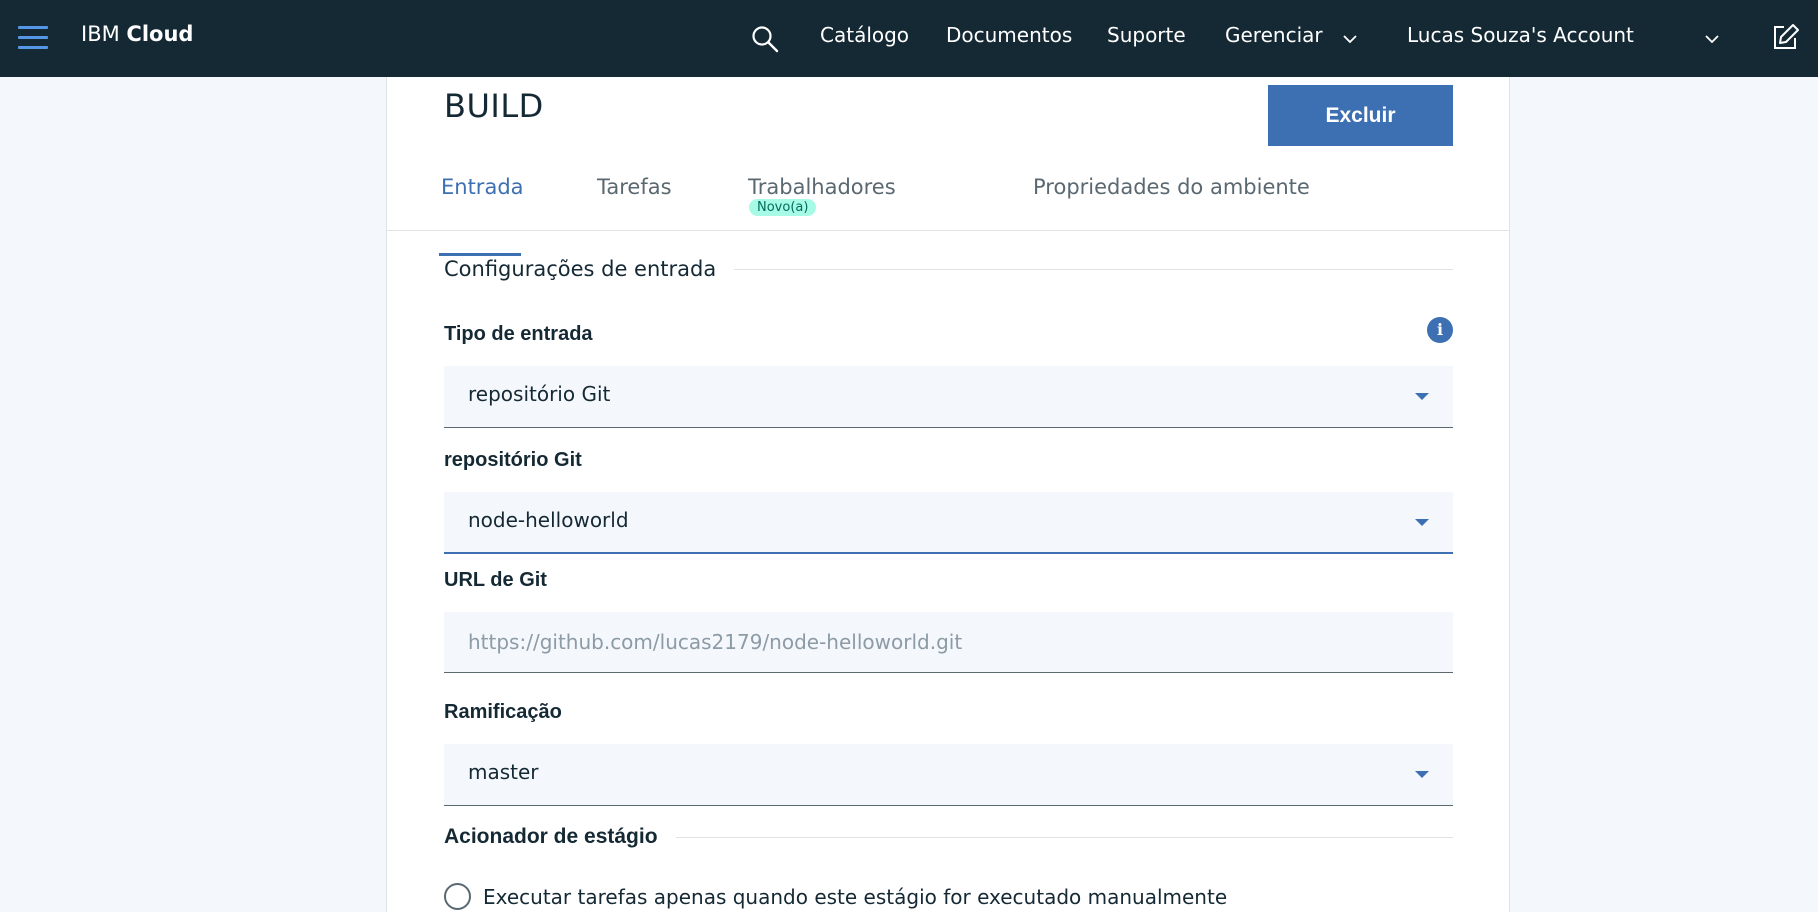 This screenshot has height=912, width=1818. I want to click on input-type-label: Tipo de entrada, so click(518, 334).